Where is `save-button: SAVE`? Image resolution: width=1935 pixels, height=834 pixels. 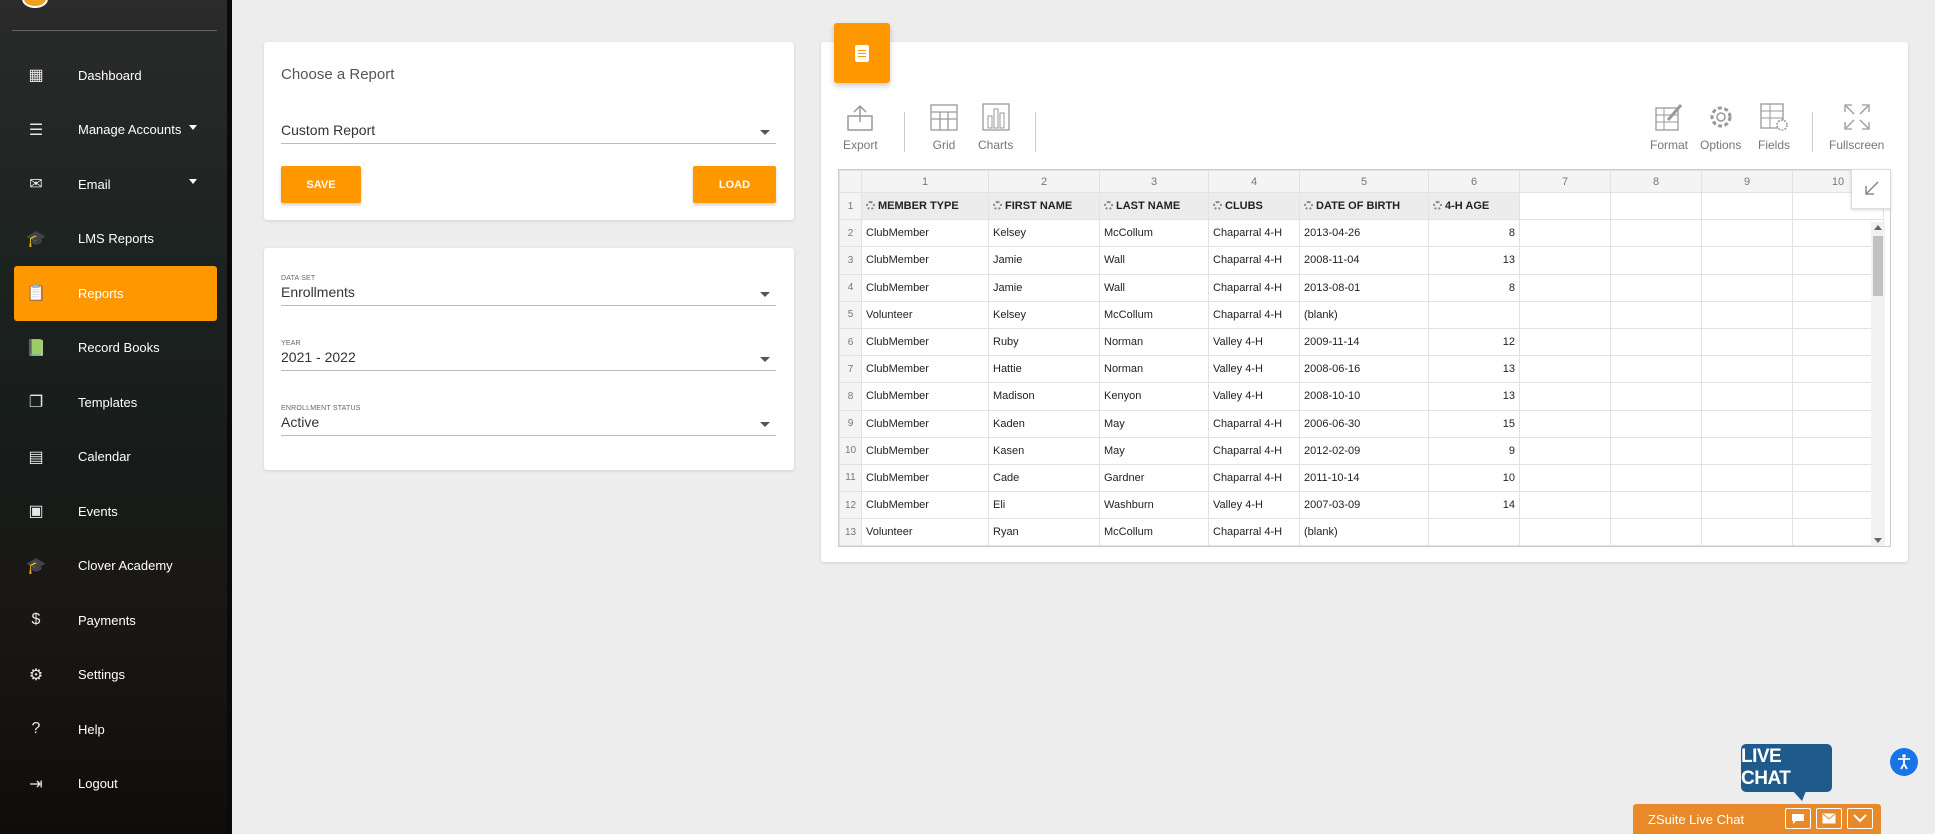
save-button: SAVE is located at coordinates (321, 184).